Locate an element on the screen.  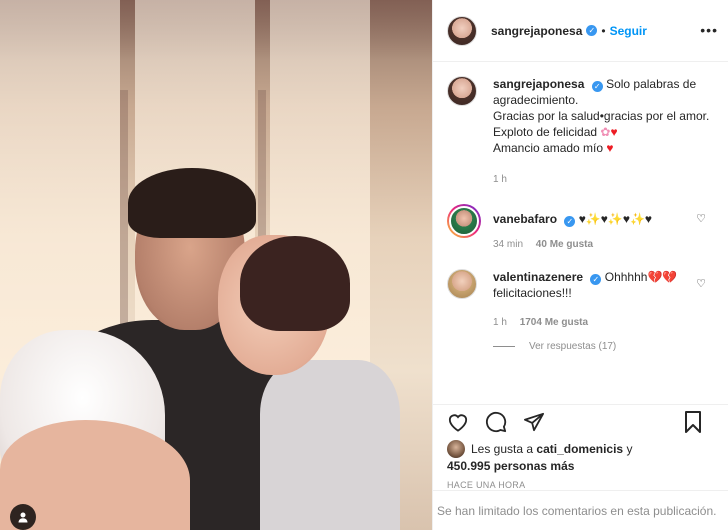
story-ring is located at coordinates (464, 221).